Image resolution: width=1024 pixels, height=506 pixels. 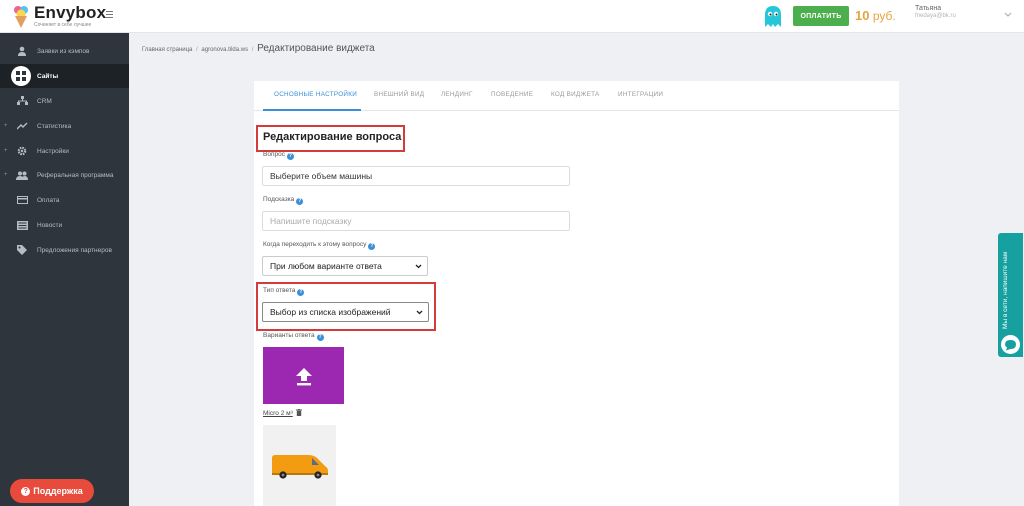 I want to click on answer-type-select: Выбор из списка изображений, so click(x=345, y=312).